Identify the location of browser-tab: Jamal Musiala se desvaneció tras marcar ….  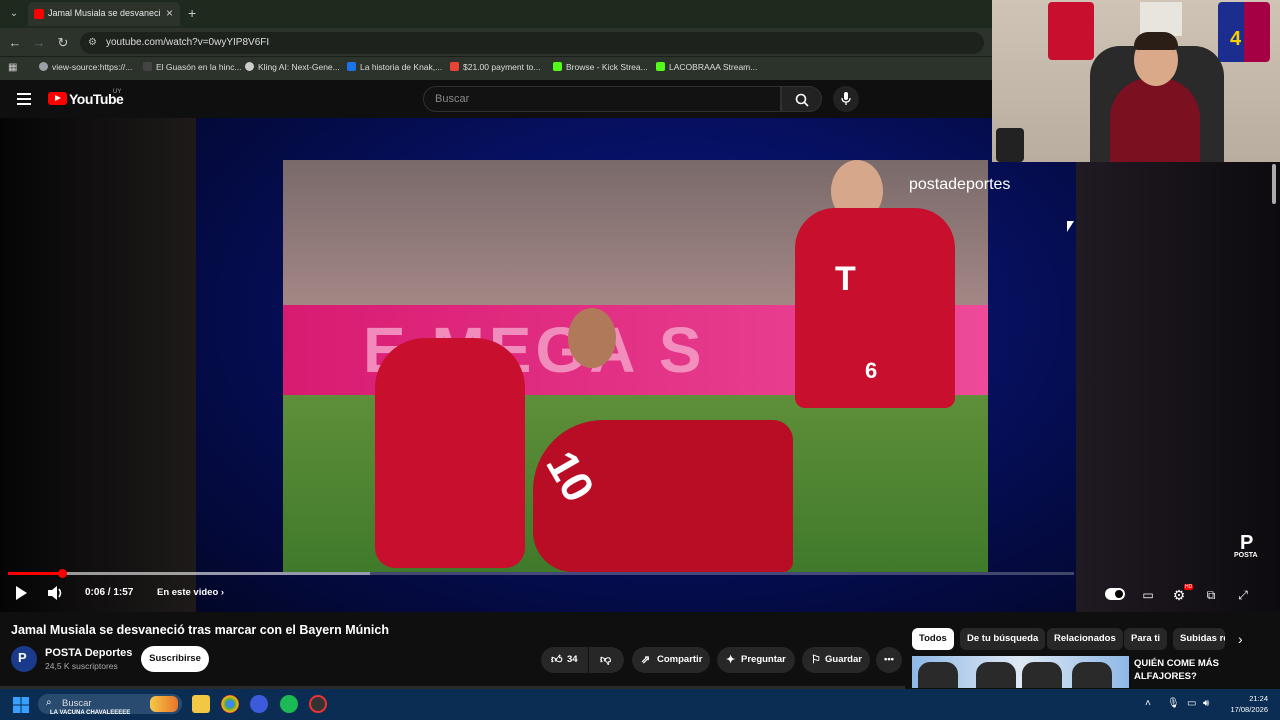
(104, 14).